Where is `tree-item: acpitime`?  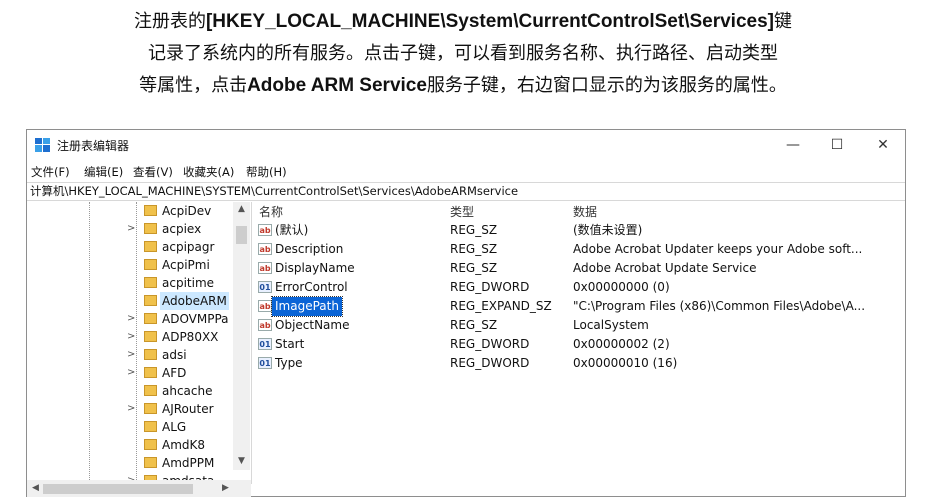 tree-item: acpitime is located at coordinates (130, 283).